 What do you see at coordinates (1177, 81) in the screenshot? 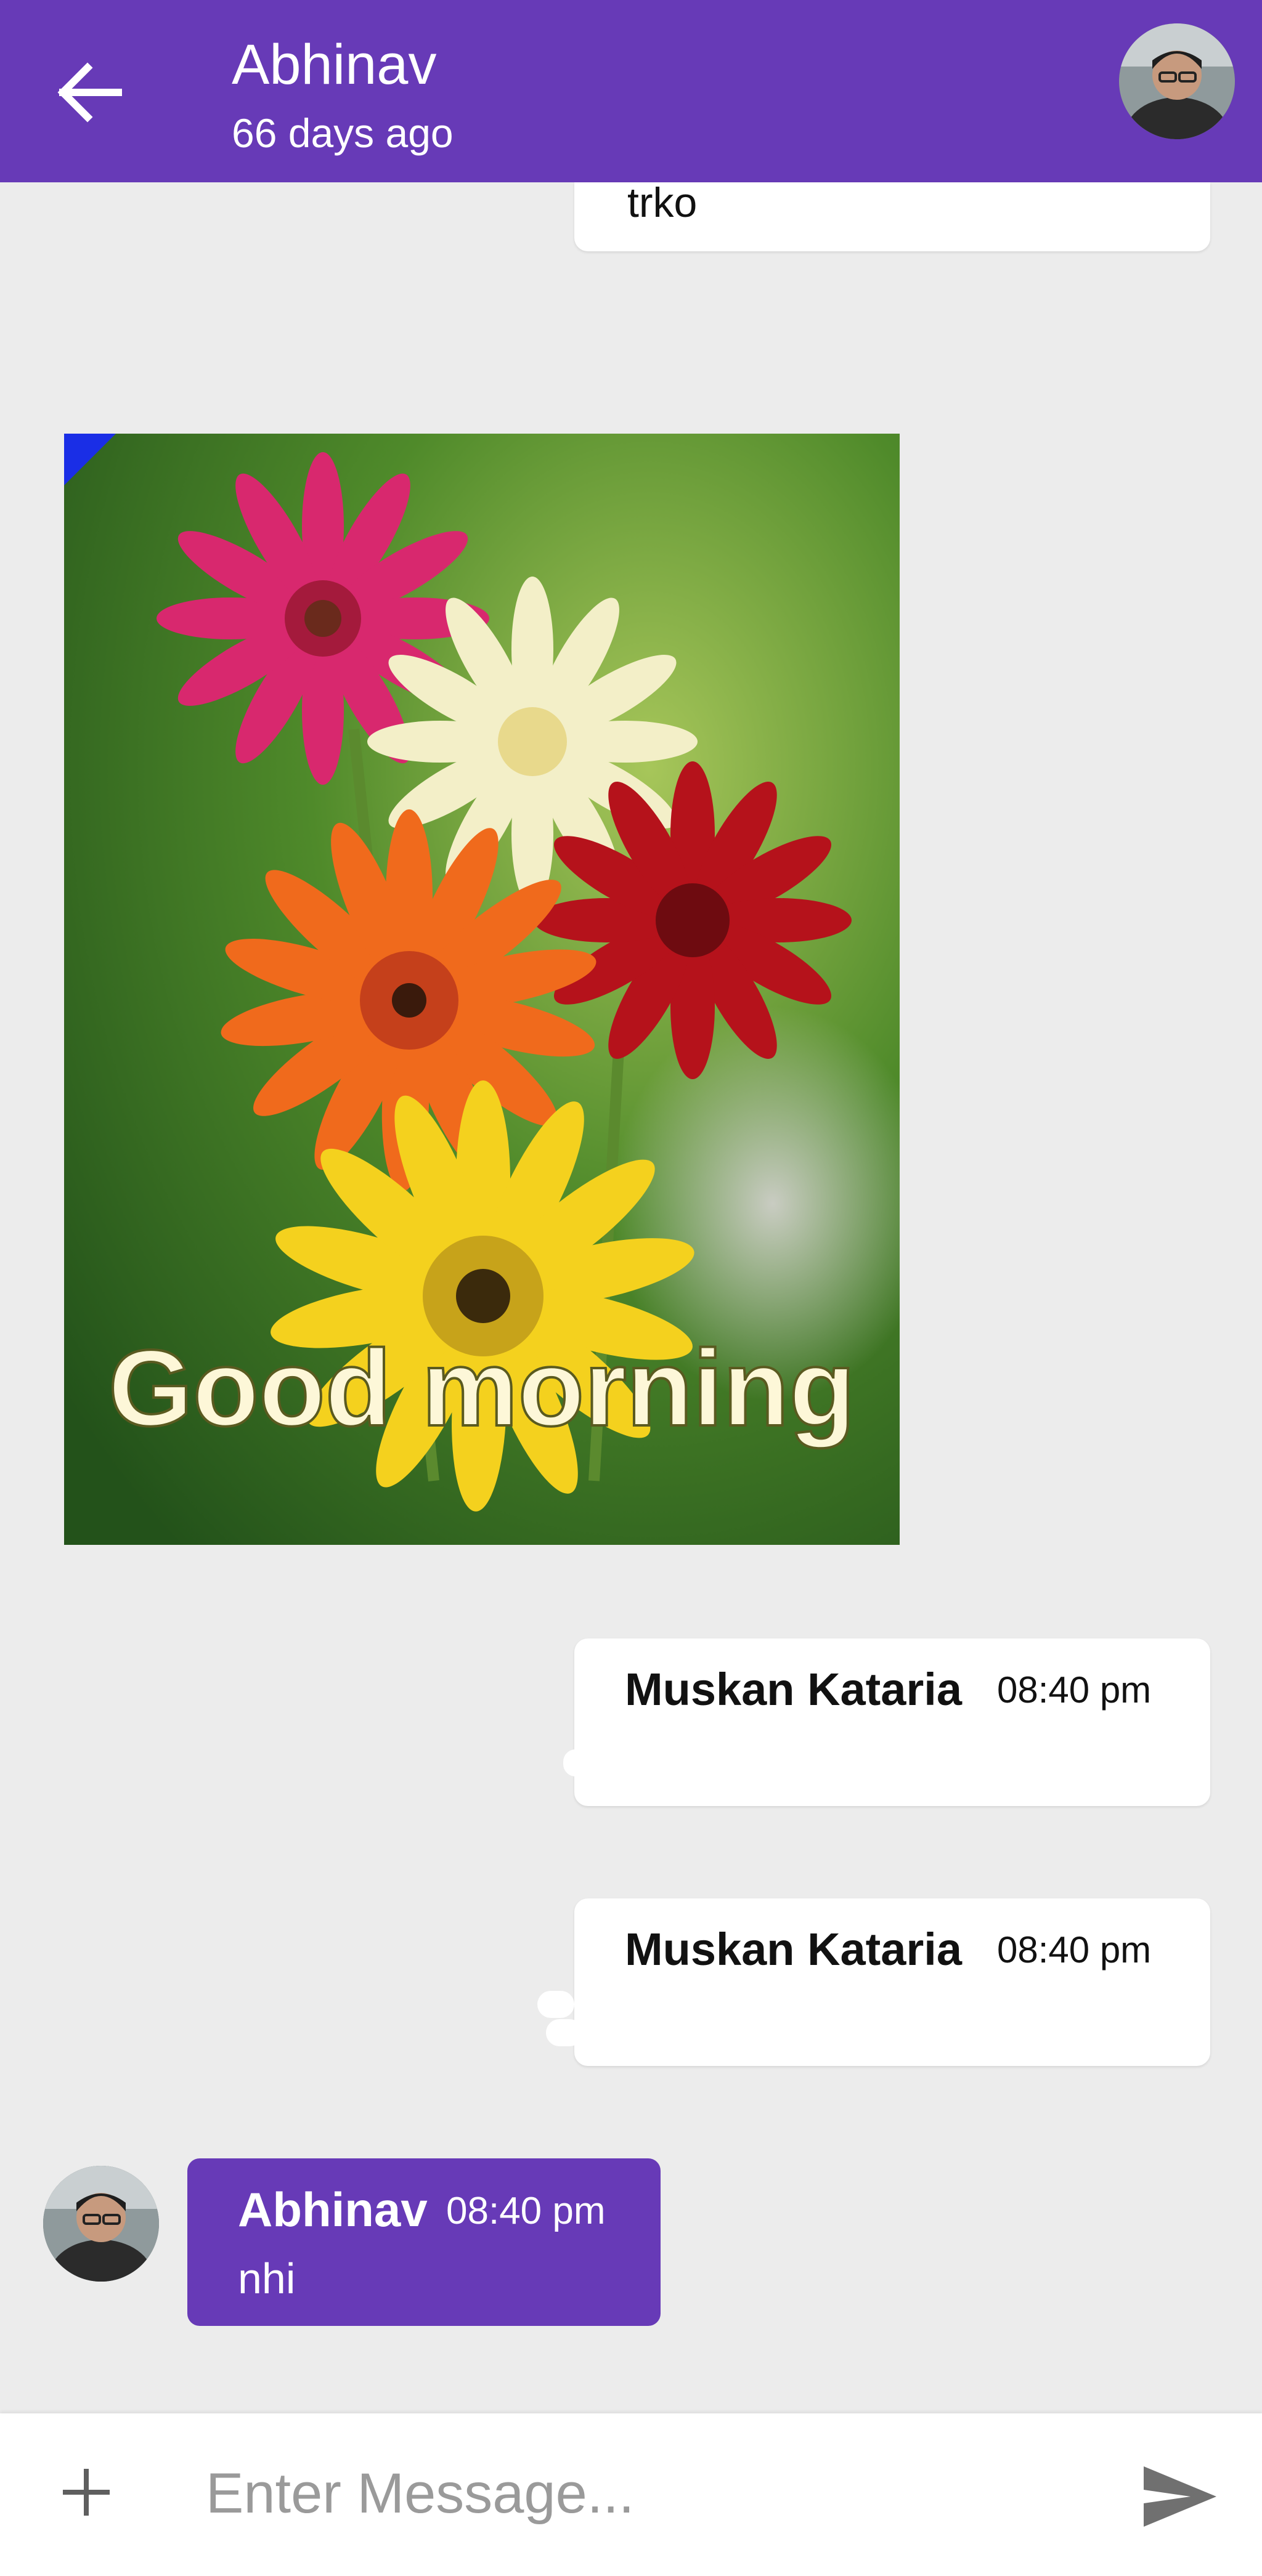
I see `contact-avatar` at bounding box center [1177, 81].